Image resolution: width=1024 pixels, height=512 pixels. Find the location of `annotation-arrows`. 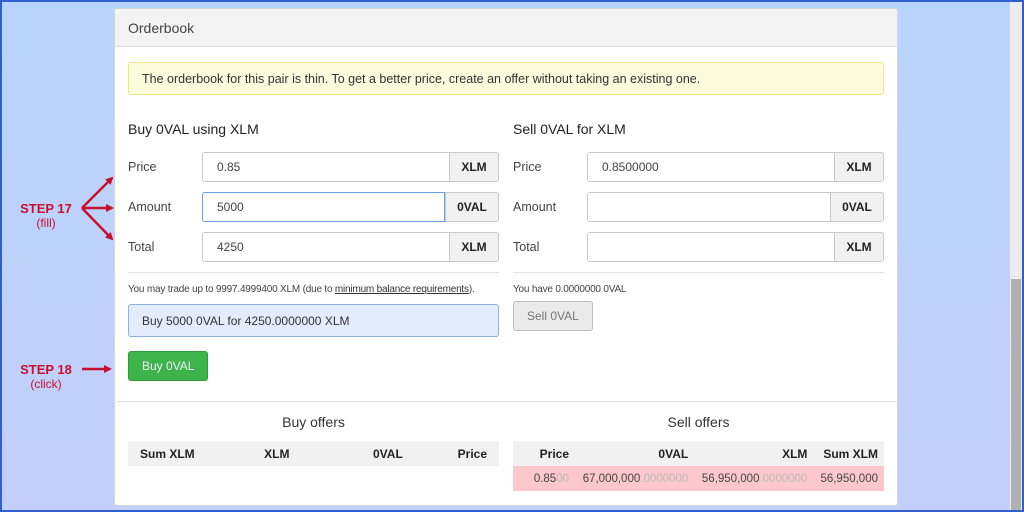

annotation-arrows is located at coordinates (97, 274).